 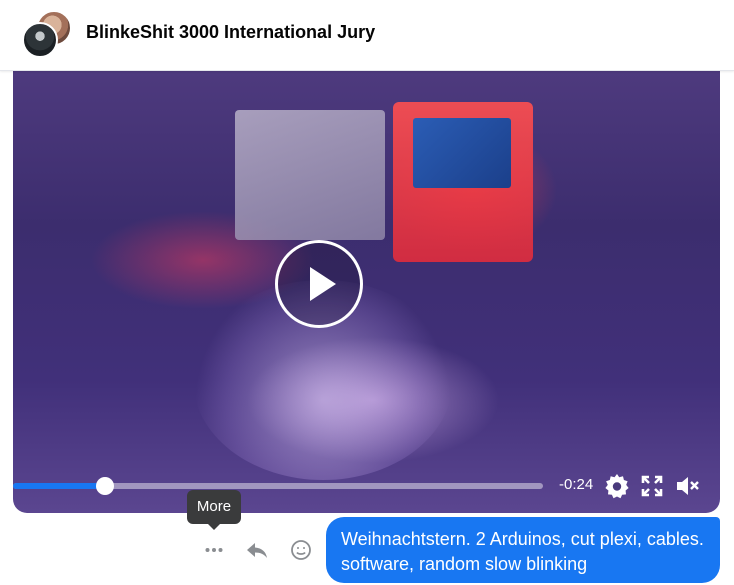 What do you see at coordinates (59, 486) in the screenshot?
I see `progress-fill` at bounding box center [59, 486].